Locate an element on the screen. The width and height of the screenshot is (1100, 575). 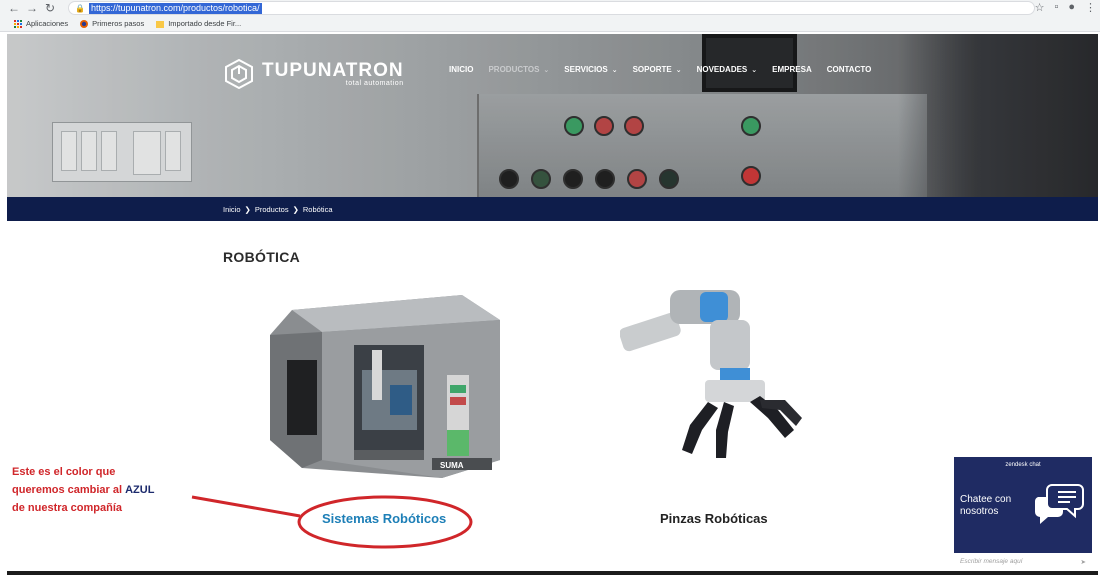
chat-widget-title: zendesk chat is located at coordinates (1023, 465).